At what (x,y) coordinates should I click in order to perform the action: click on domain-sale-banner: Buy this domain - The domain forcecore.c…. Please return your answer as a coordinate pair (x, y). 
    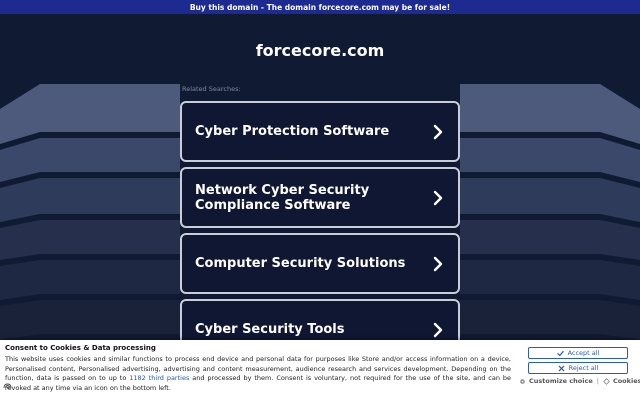
    Looking at the image, I should click on (320, 7).